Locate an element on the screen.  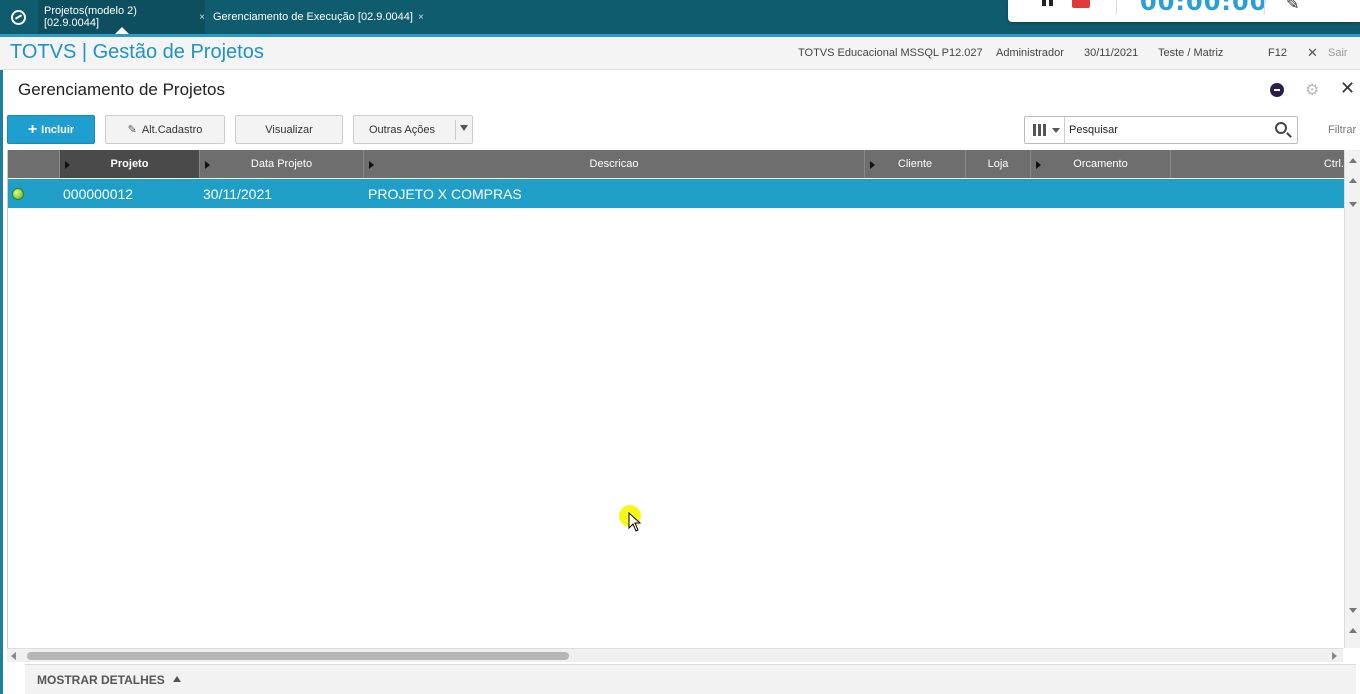
search-icon is located at coordinates (1281, 128).